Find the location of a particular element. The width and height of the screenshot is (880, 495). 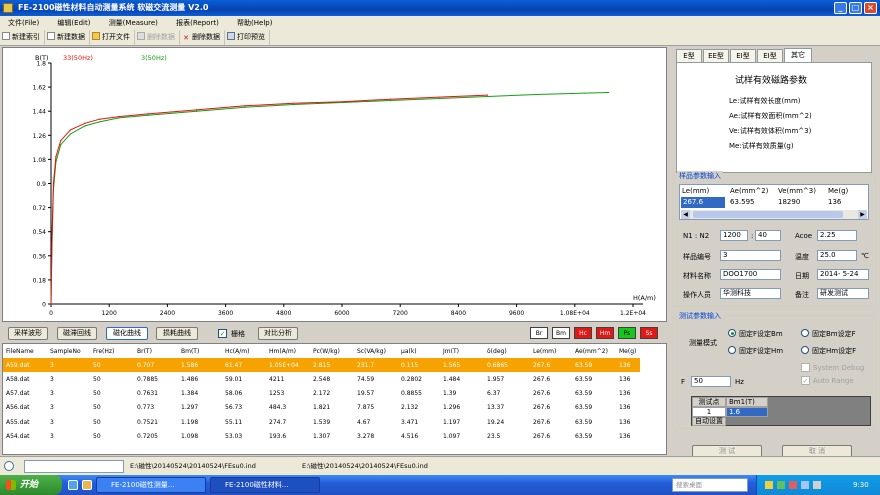

swatch-hc: Hc is located at coordinates (583, 333).